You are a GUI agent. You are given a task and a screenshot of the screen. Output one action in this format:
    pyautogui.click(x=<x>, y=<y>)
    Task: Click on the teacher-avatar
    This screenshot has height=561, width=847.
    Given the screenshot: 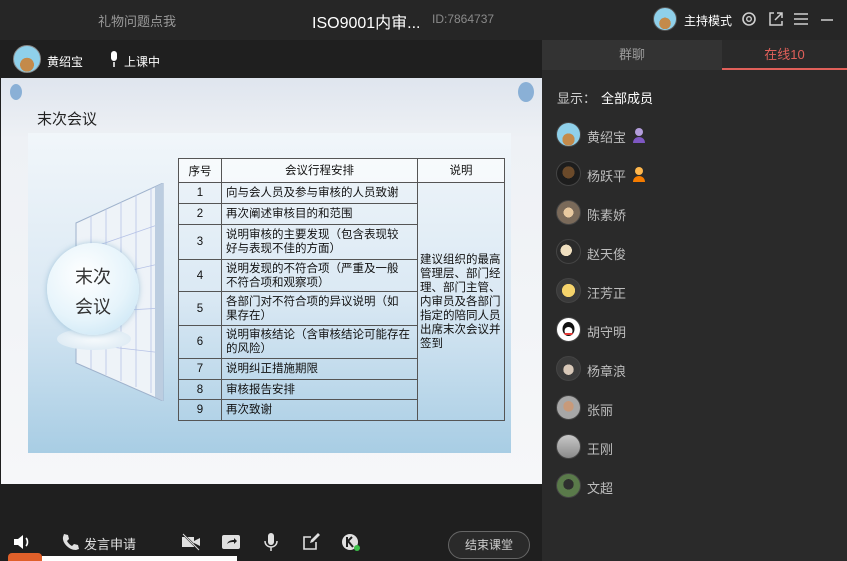 What is the action you would take?
    pyautogui.click(x=27, y=59)
    